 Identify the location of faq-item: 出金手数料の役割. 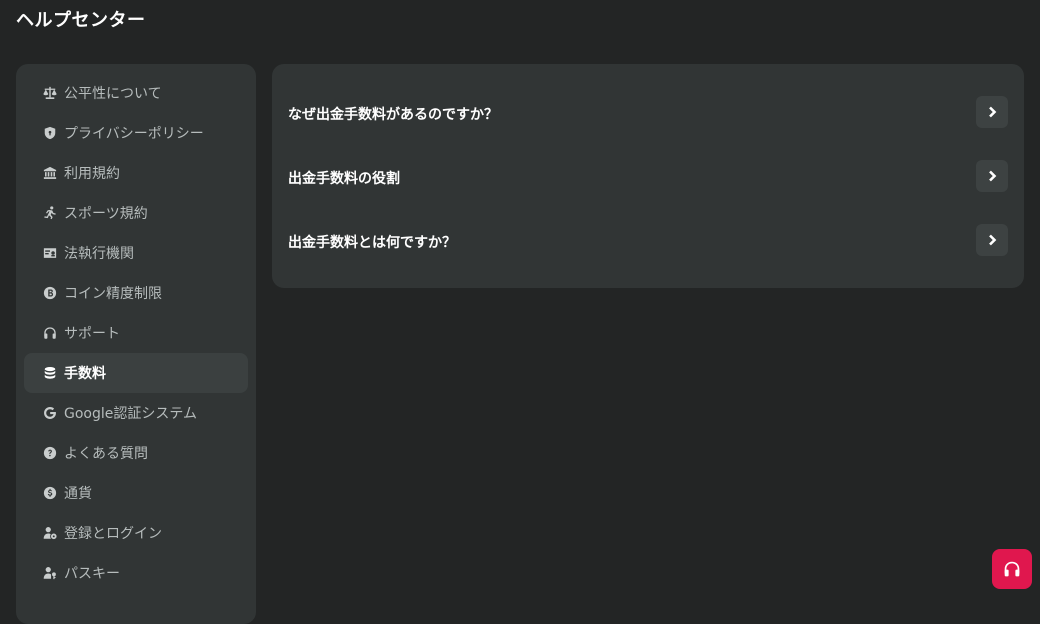
(648, 192).